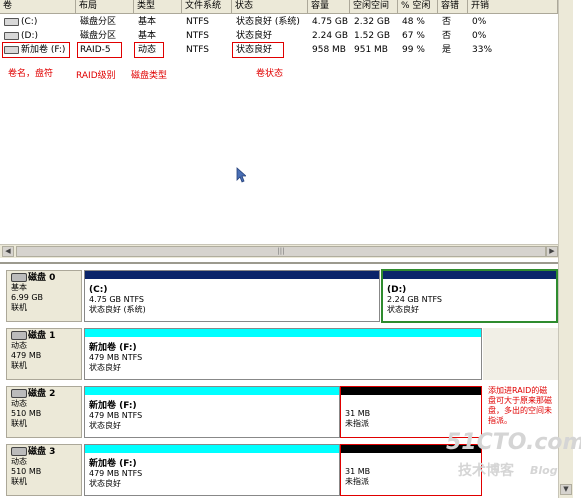  Describe the element at coordinates (98, 36) in the screenshot. I see `layout-cell: 磁盘分区` at that location.